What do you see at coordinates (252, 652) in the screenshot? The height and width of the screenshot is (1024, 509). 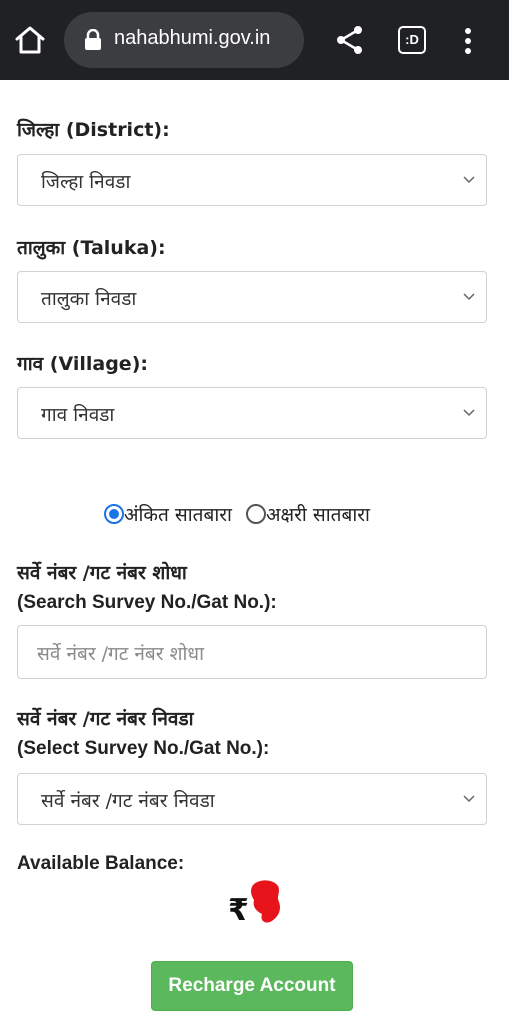 I see `search-survey-input: सर्वे नंबर /गट नंबर शोधा` at bounding box center [252, 652].